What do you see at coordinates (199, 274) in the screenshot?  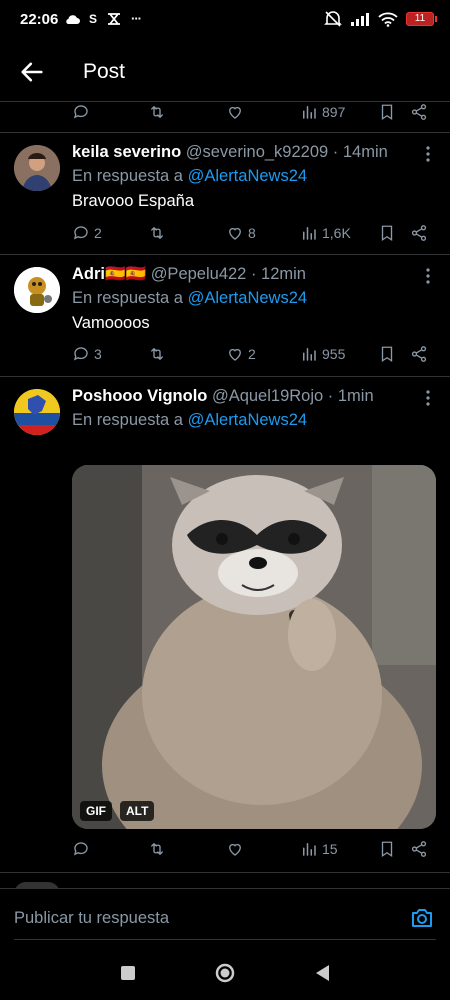 I see `user-handle: @Pepelu422` at bounding box center [199, 274].